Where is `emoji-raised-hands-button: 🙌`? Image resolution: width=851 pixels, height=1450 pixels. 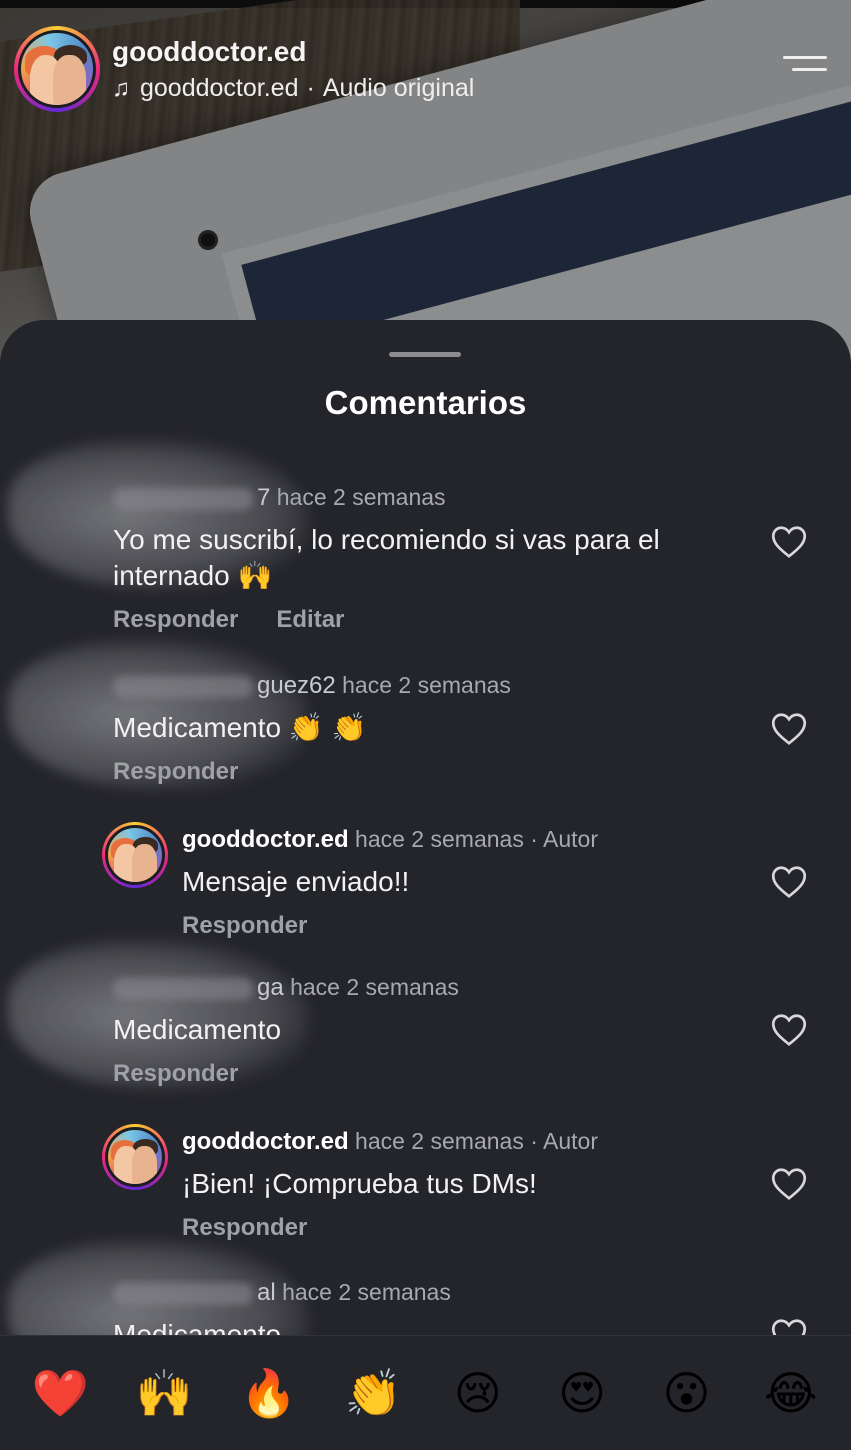
emoji-raised-hands-button: 🙌 is located at coordinates (165, 1393).